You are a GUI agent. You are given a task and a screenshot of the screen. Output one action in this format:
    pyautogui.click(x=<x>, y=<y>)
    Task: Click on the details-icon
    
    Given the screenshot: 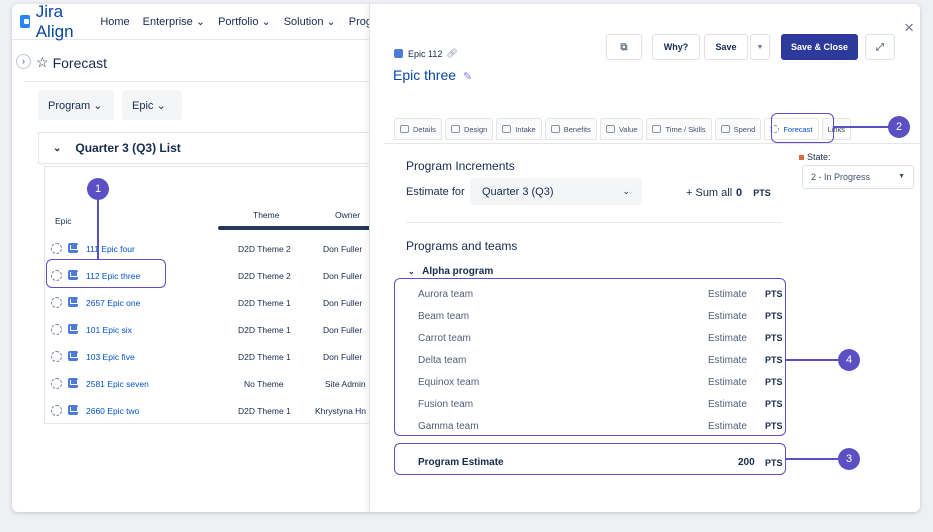 What is the action you would take?
    pyautogui.click(x=404, y=129)
    